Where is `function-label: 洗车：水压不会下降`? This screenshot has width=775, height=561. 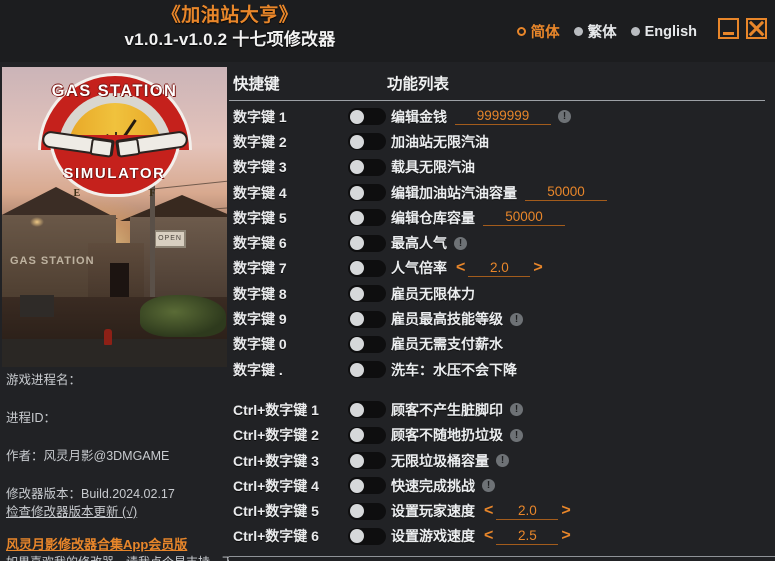
function-label: 洗车：水压不会下降 is located at coordinates (454, 369).